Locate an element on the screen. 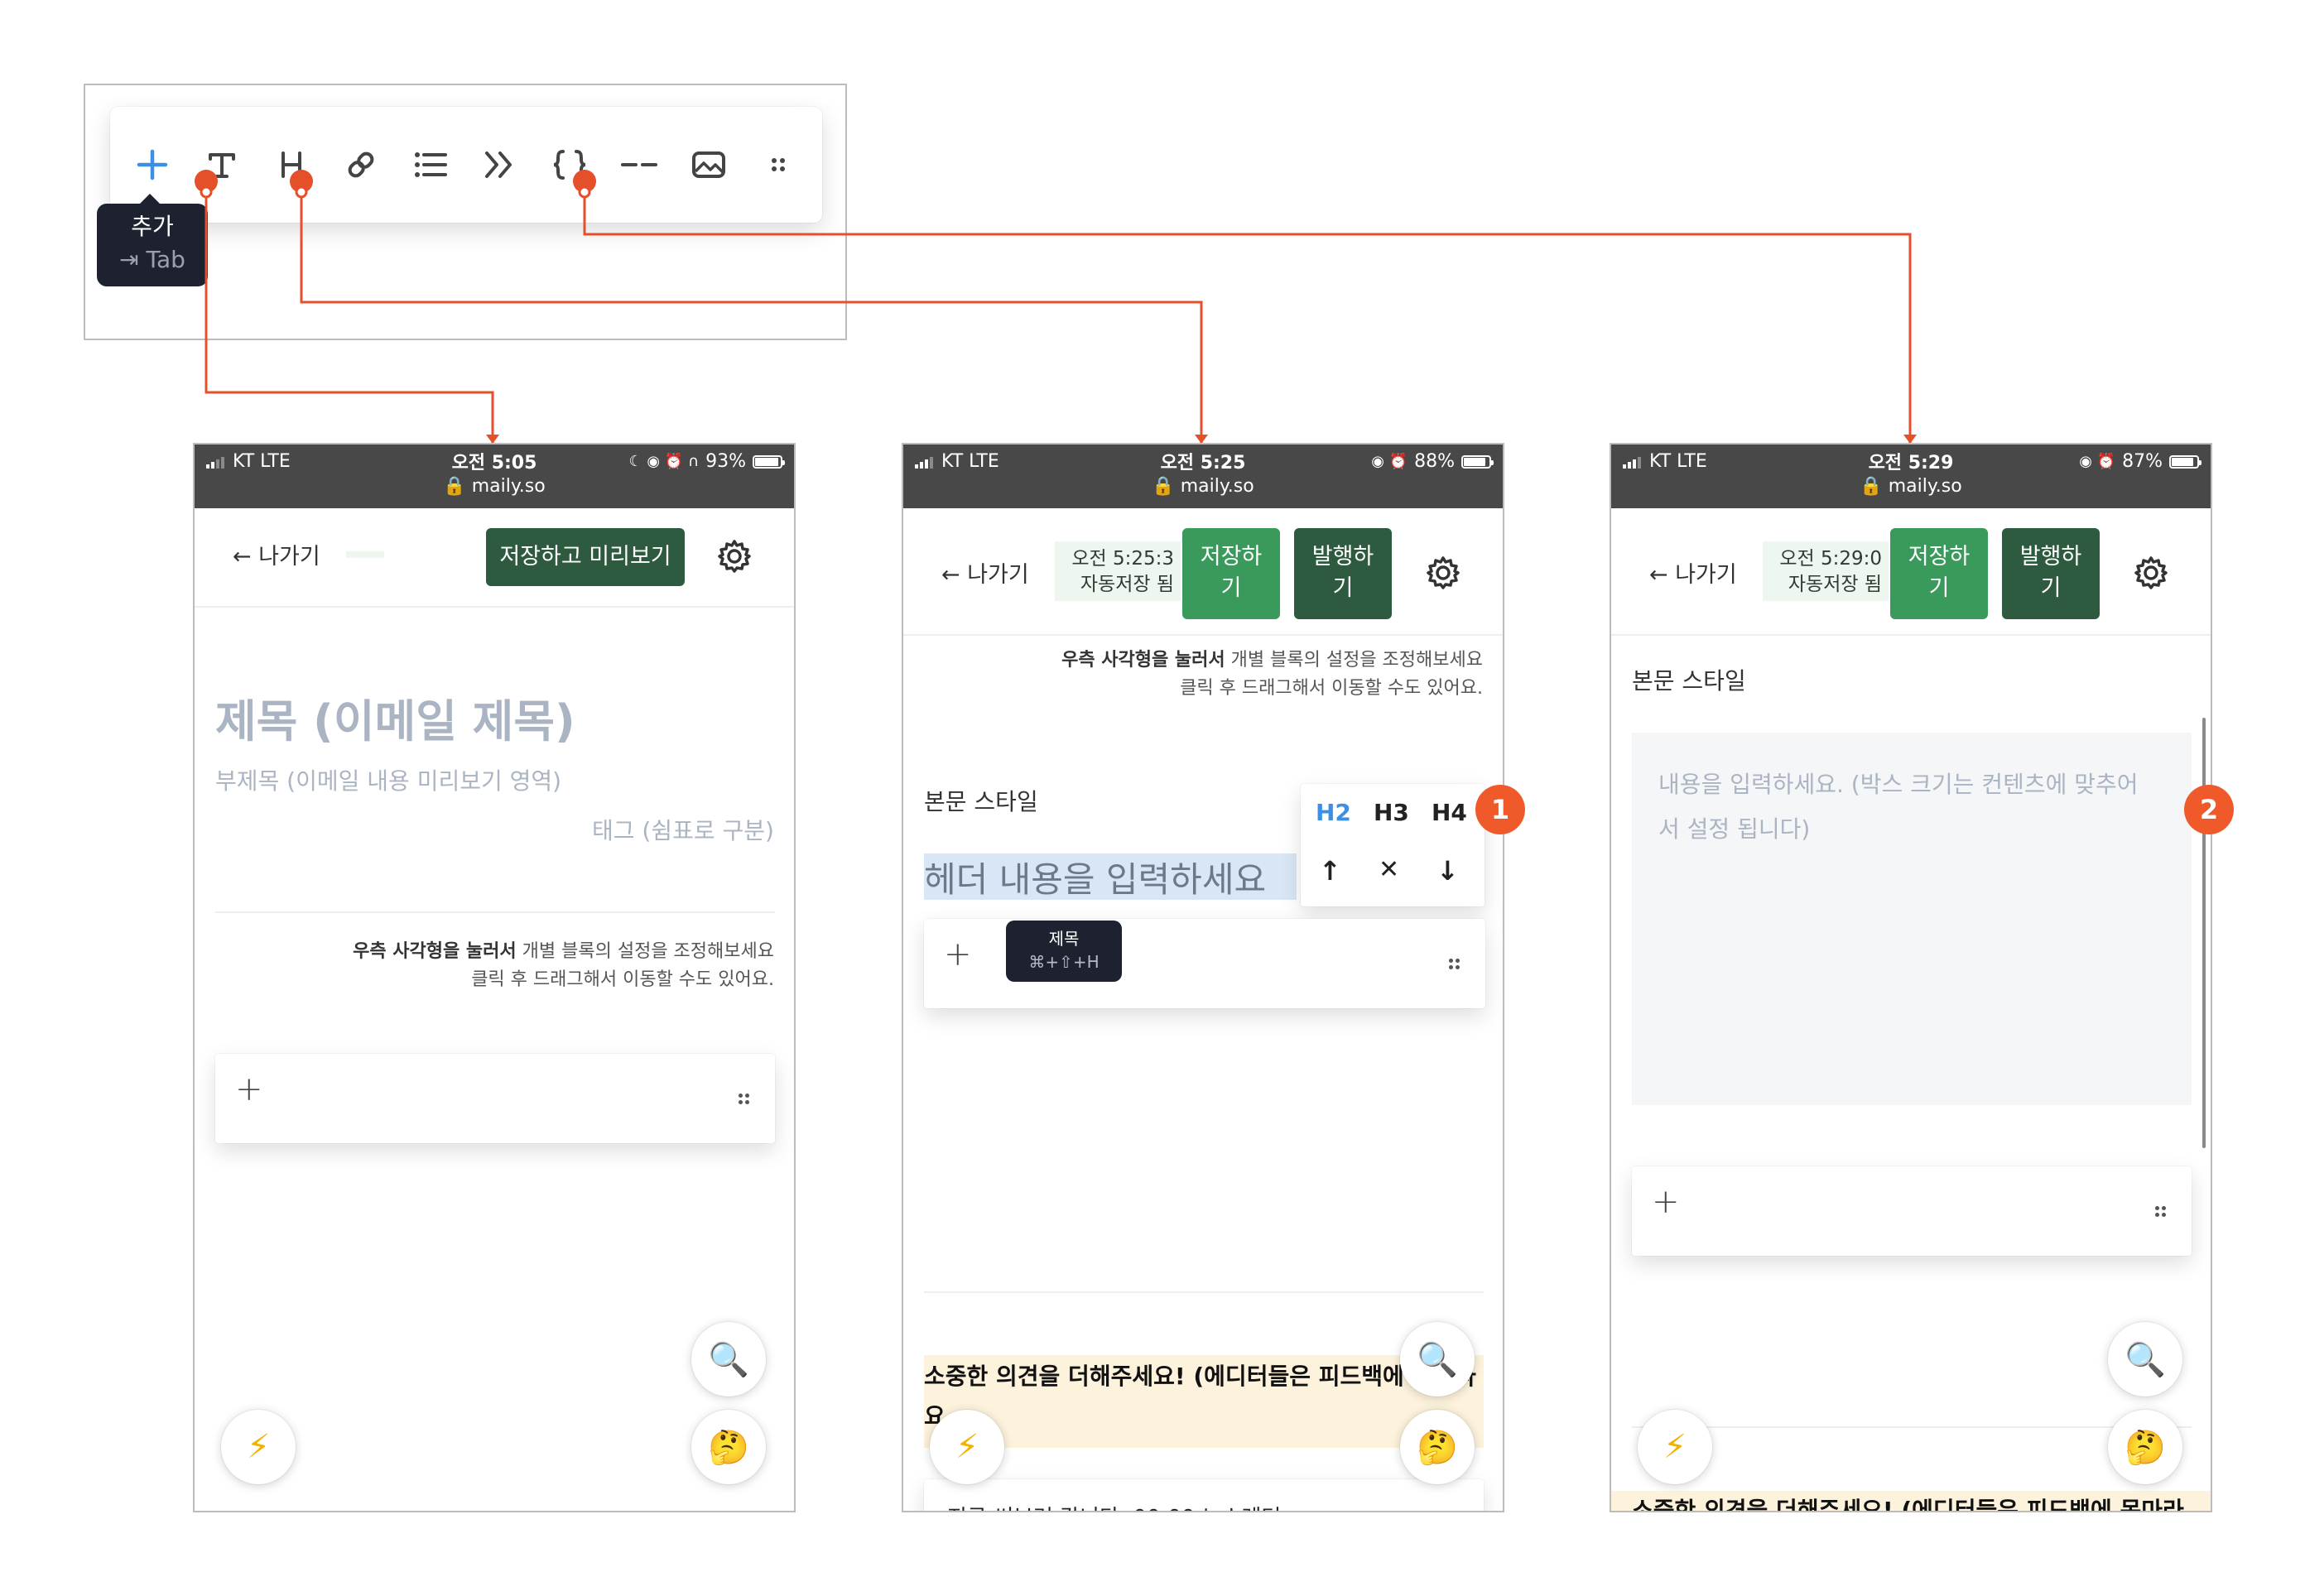 Image resolution: width=2305 pixels, height=1596 pixels. subtitle-input: 부제목 (이메일 내용 미리보기 영역) is located at coordinates (388, 779).